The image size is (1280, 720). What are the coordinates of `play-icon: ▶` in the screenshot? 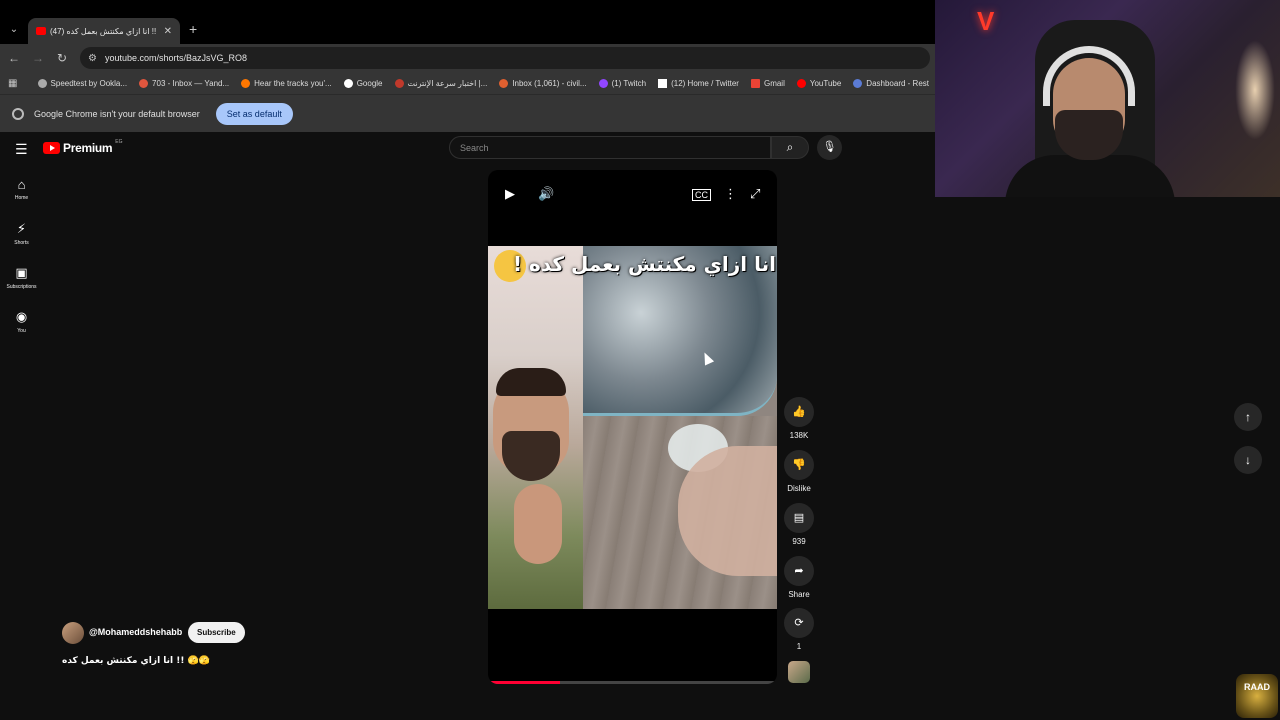 It's located at (510, 194).